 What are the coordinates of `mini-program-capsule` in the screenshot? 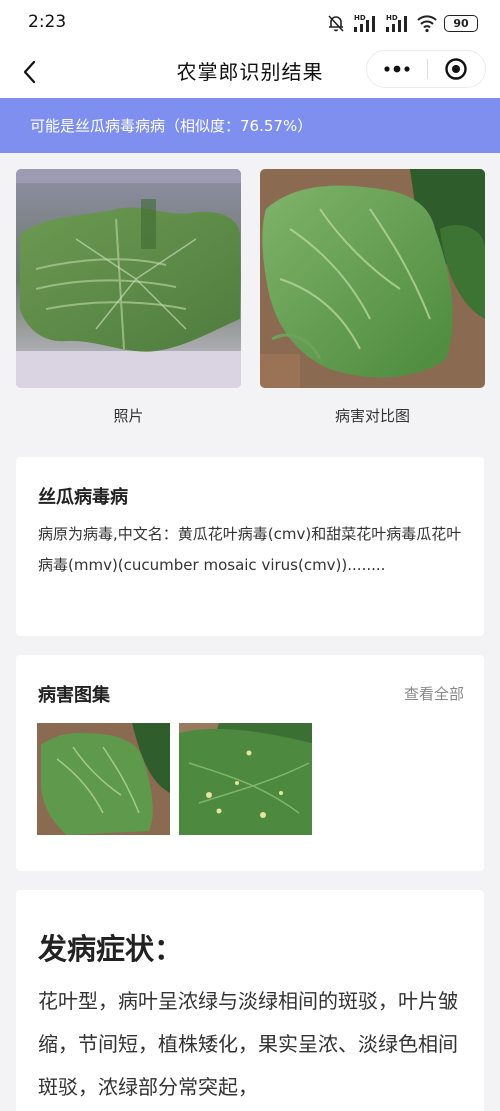 It's located at (426, 69).